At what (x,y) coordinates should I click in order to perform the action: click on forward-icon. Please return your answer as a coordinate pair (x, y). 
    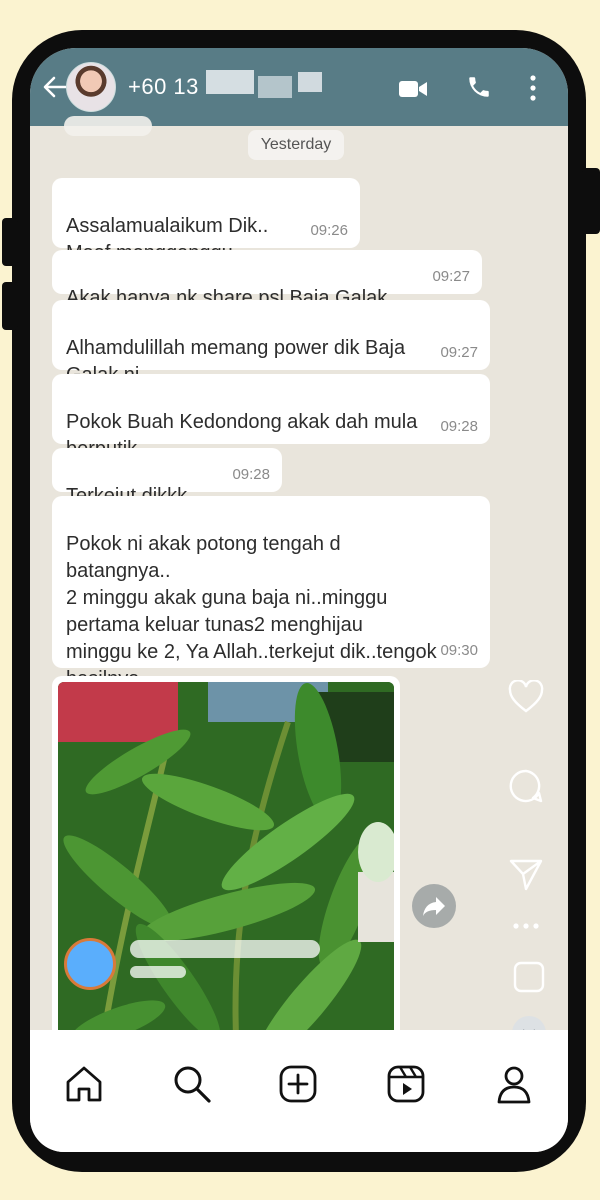
    Looking at the image, I should click on (434, 906).